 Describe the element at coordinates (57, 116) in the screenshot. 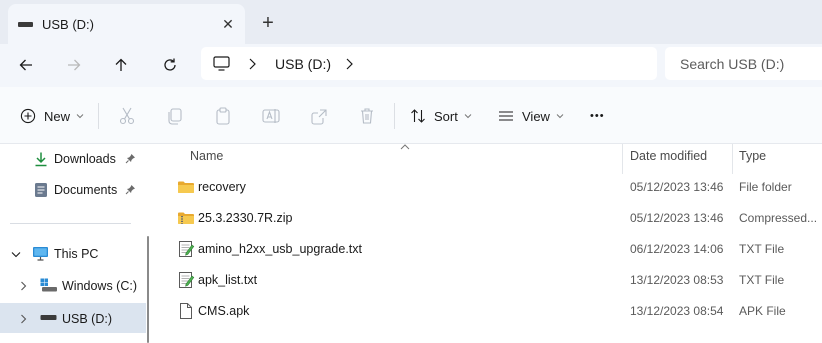

I see `new-label: New` at that location.